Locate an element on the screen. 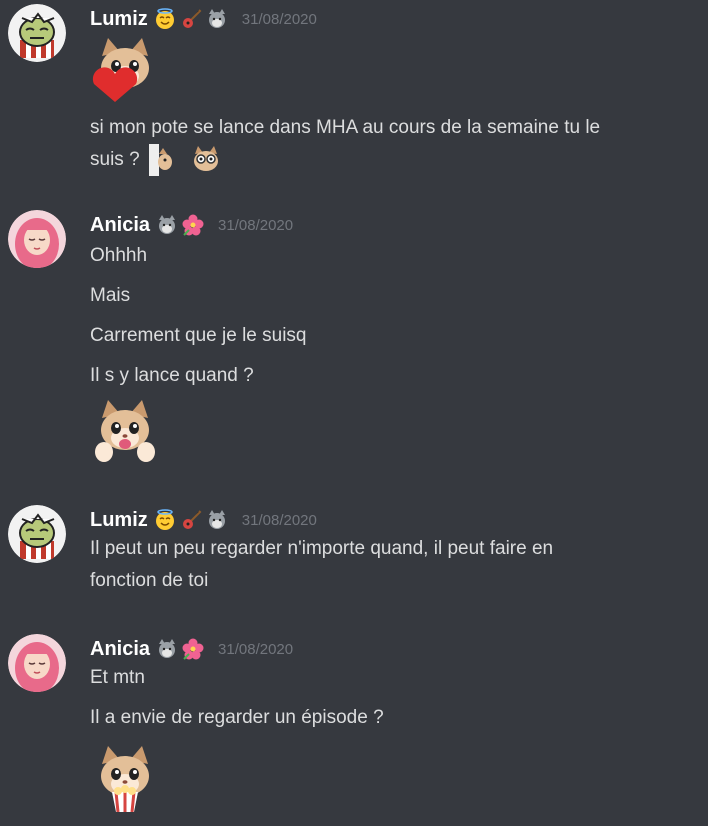 The width and height of the screenshot is (708, 826). message-text: Et mtn is located at coordinates (117, 677).